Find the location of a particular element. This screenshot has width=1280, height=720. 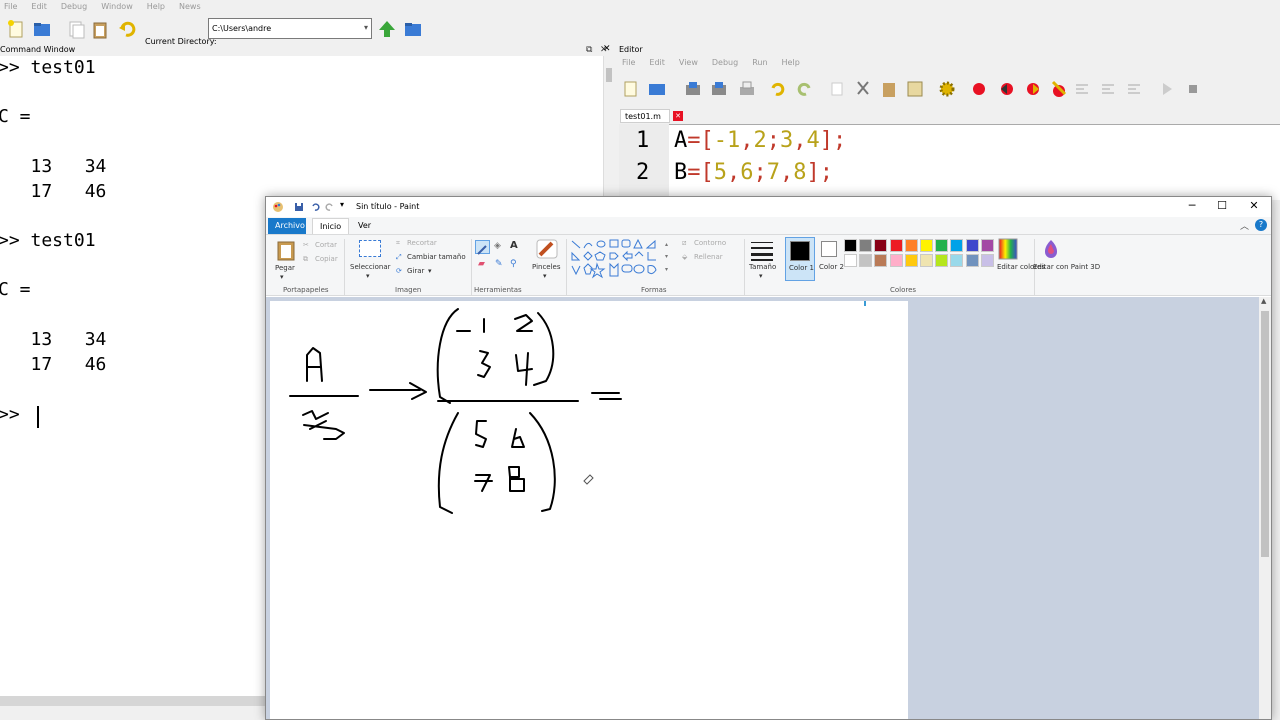

pencil-icon is located at coordinates (482, 247).